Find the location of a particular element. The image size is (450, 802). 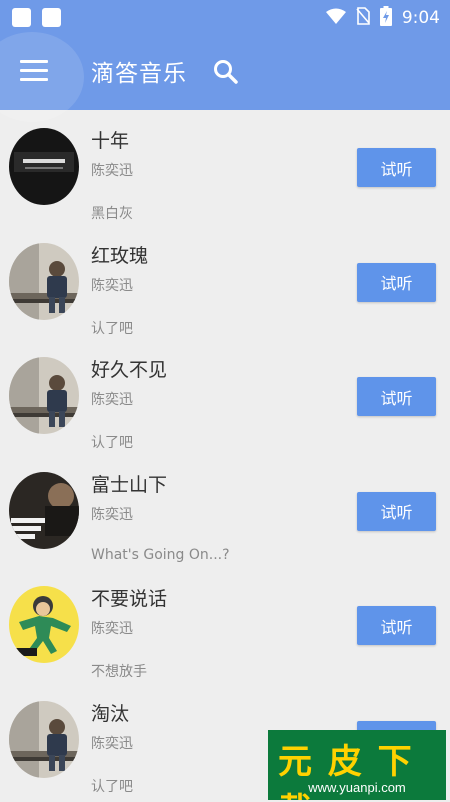

song-album: 黑白灰 is located at coordinates (112, 213).